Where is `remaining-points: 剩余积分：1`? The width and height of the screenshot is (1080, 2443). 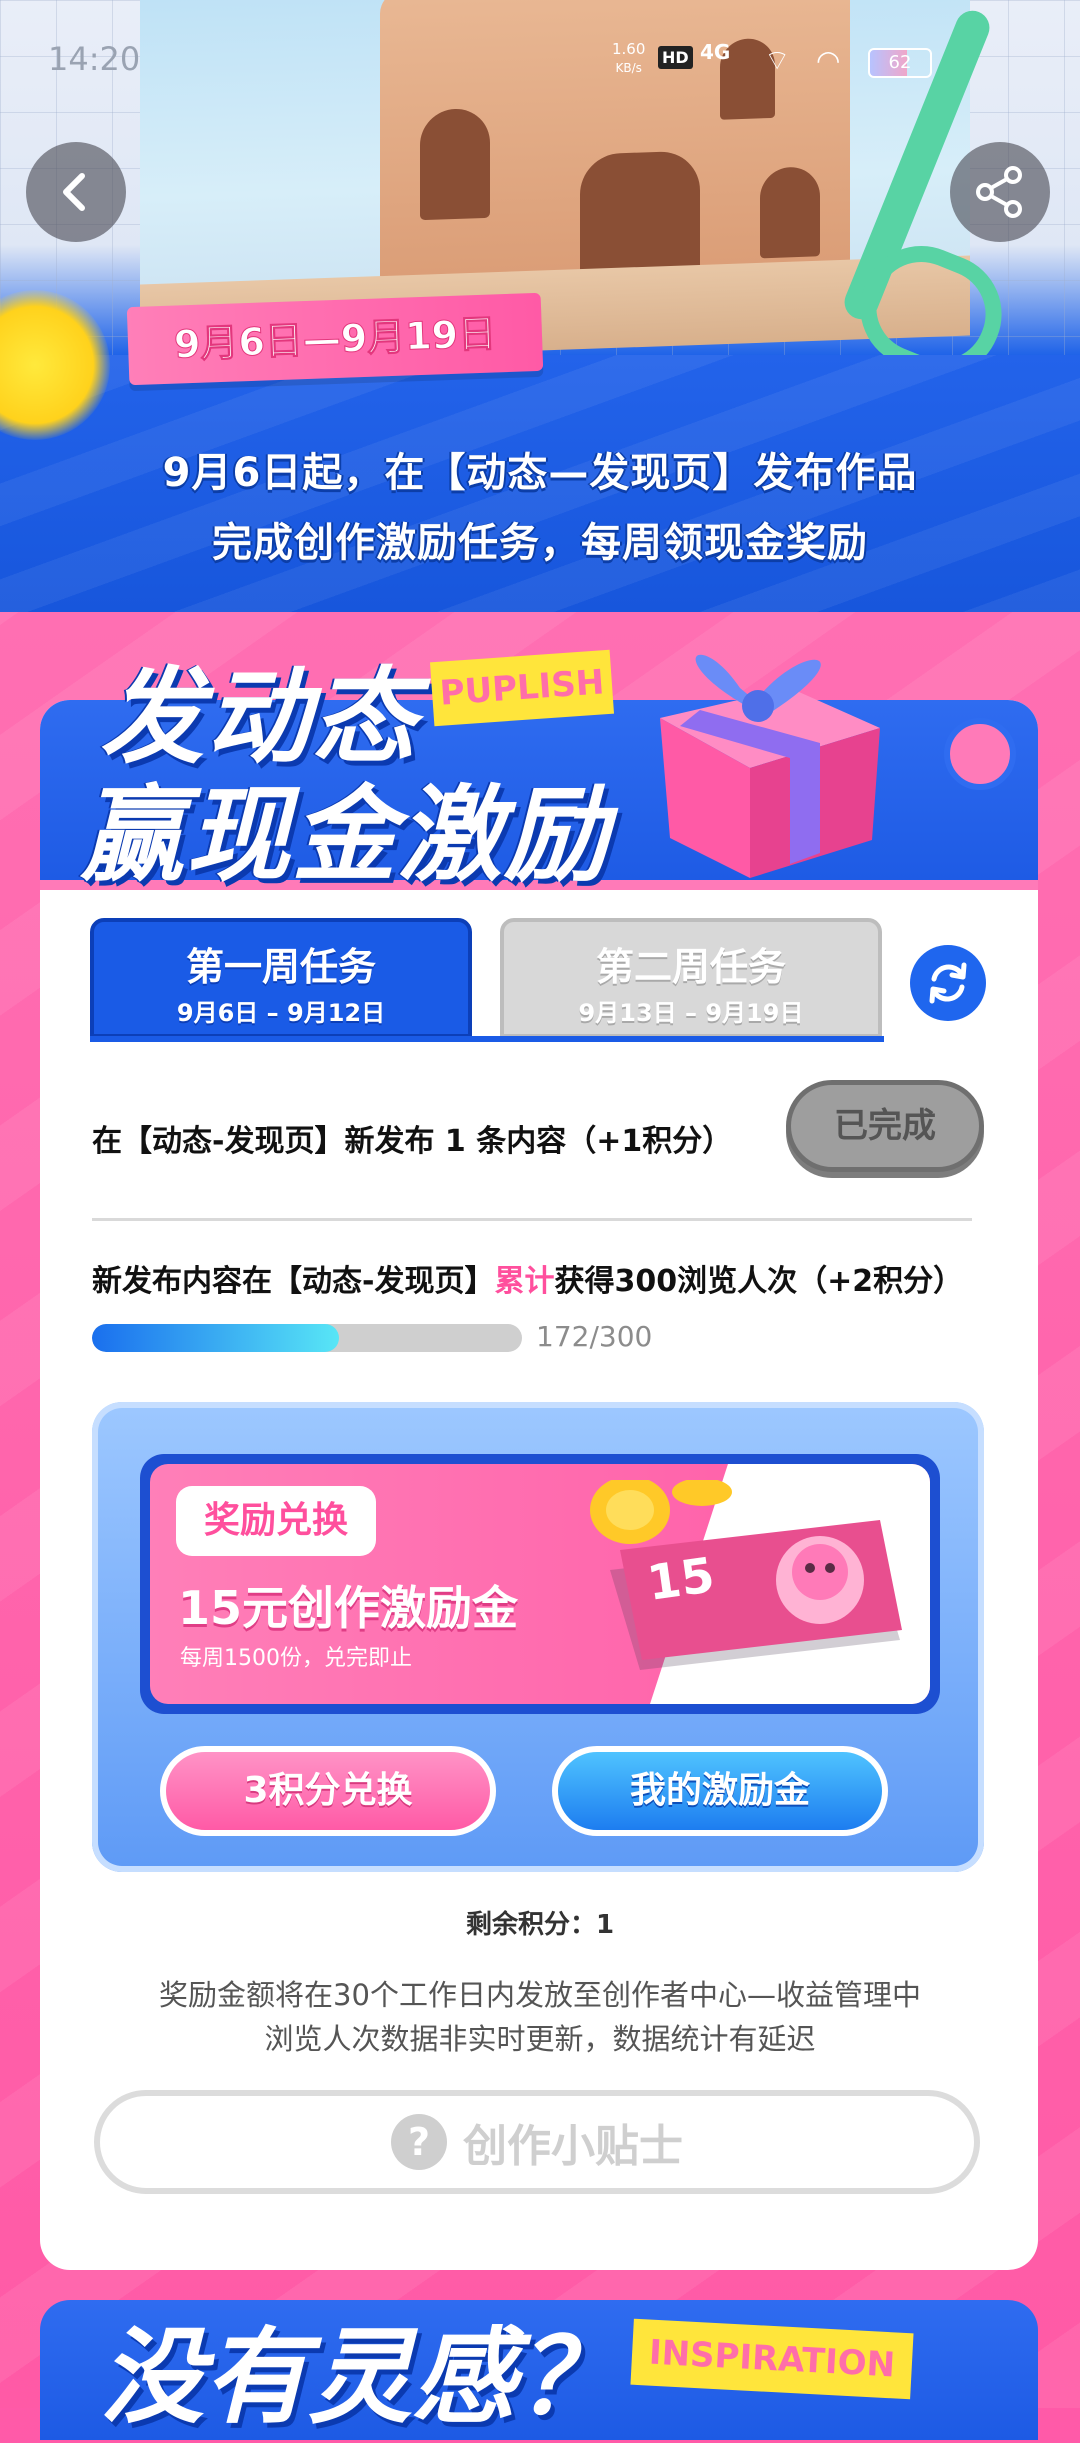
remaining-points: 剩余积分：1 is located at coordinates (540, 1925).